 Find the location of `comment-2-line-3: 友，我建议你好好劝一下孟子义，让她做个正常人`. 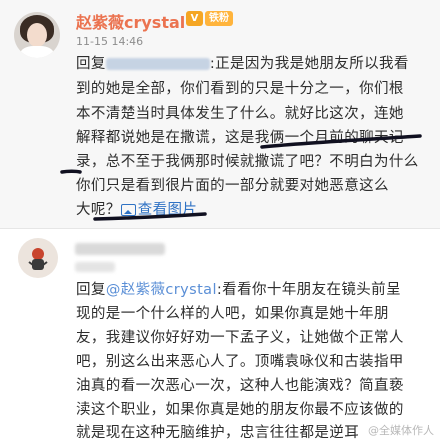

comment-2-line-3: 友，我建议你好好劝一下孟子义，让她做个正常人 is located at coordinates (240, 338).